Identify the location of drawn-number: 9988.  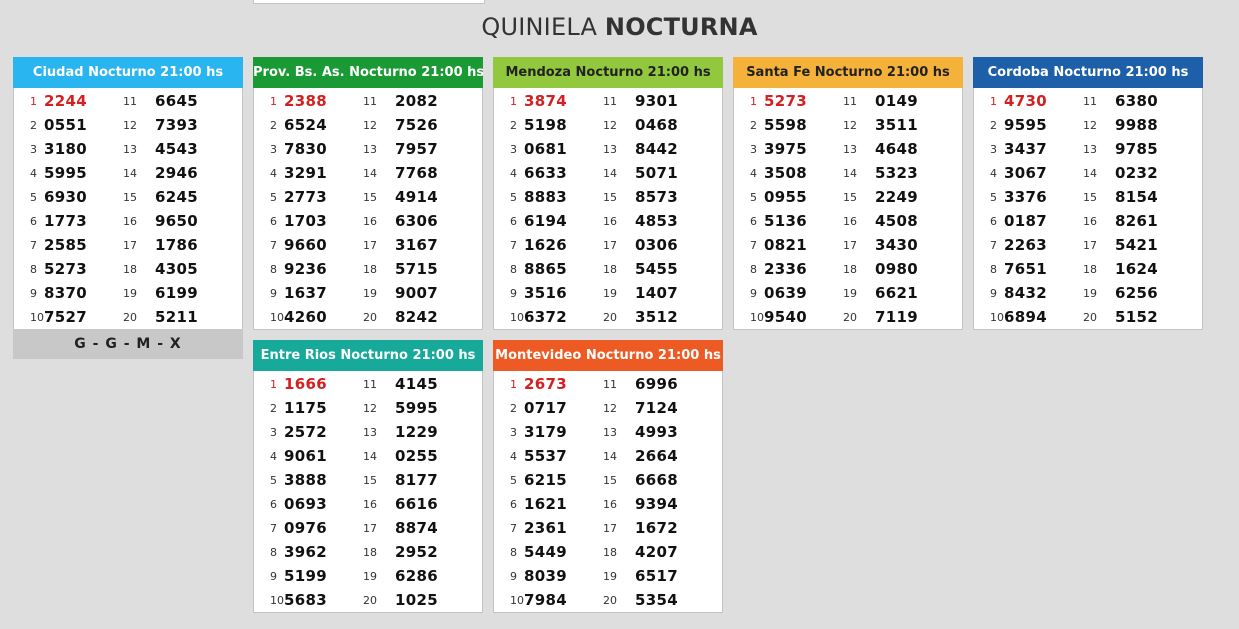
(1136, 125).